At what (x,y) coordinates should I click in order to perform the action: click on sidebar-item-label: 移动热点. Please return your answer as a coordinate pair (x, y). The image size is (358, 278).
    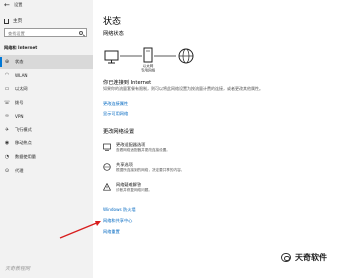
    Looking at the image, I should click on (23, 143).